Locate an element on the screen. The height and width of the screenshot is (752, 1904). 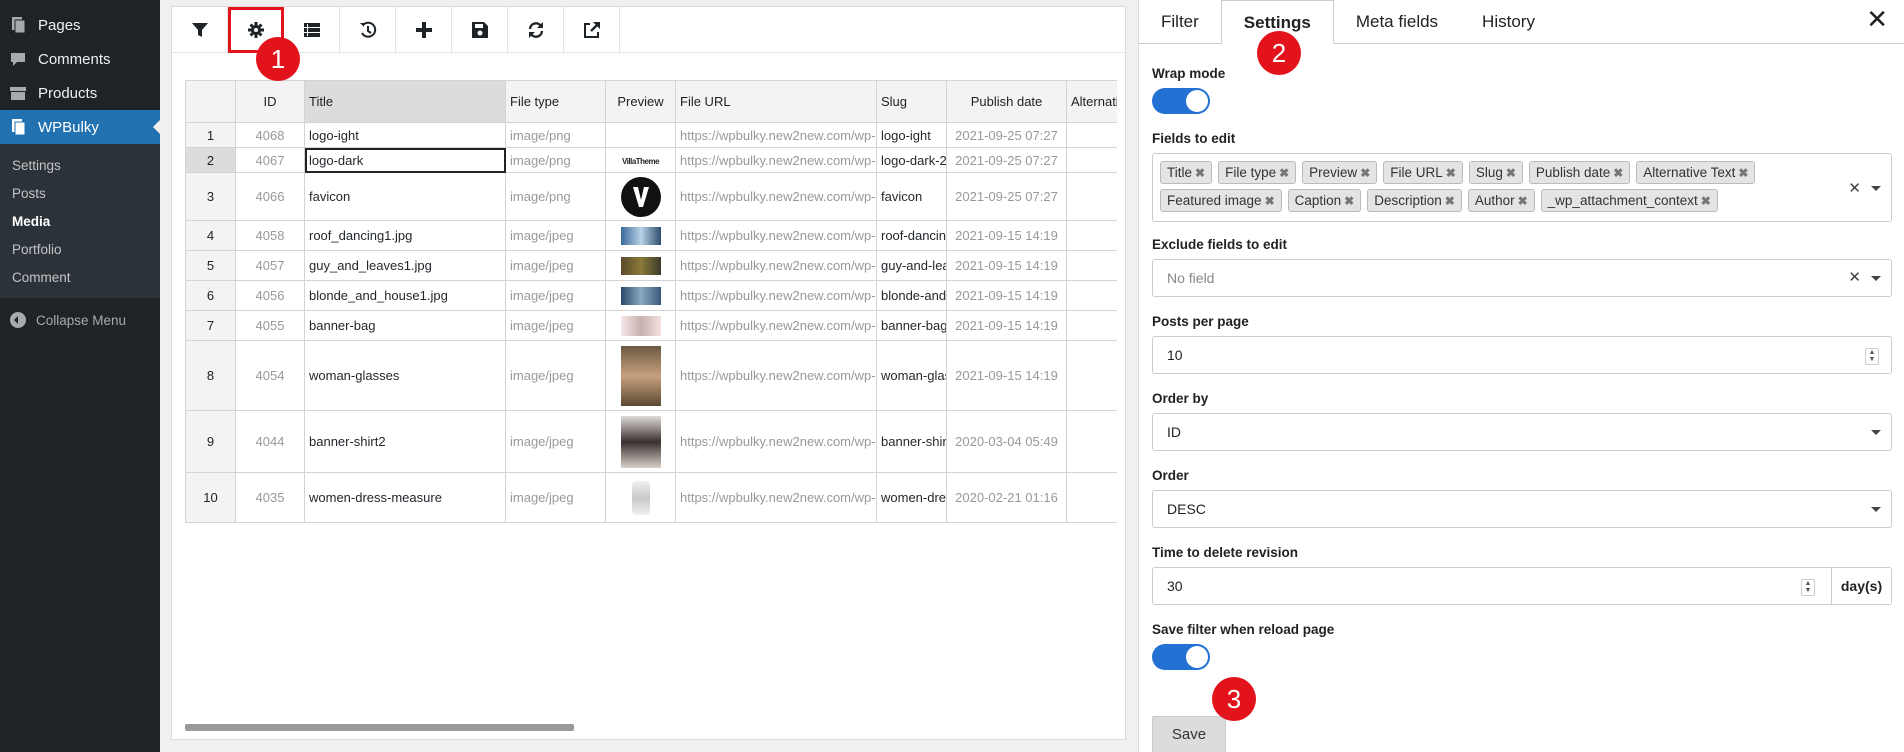
cell-slug: logo-ight is located at coordinates (911, 135).